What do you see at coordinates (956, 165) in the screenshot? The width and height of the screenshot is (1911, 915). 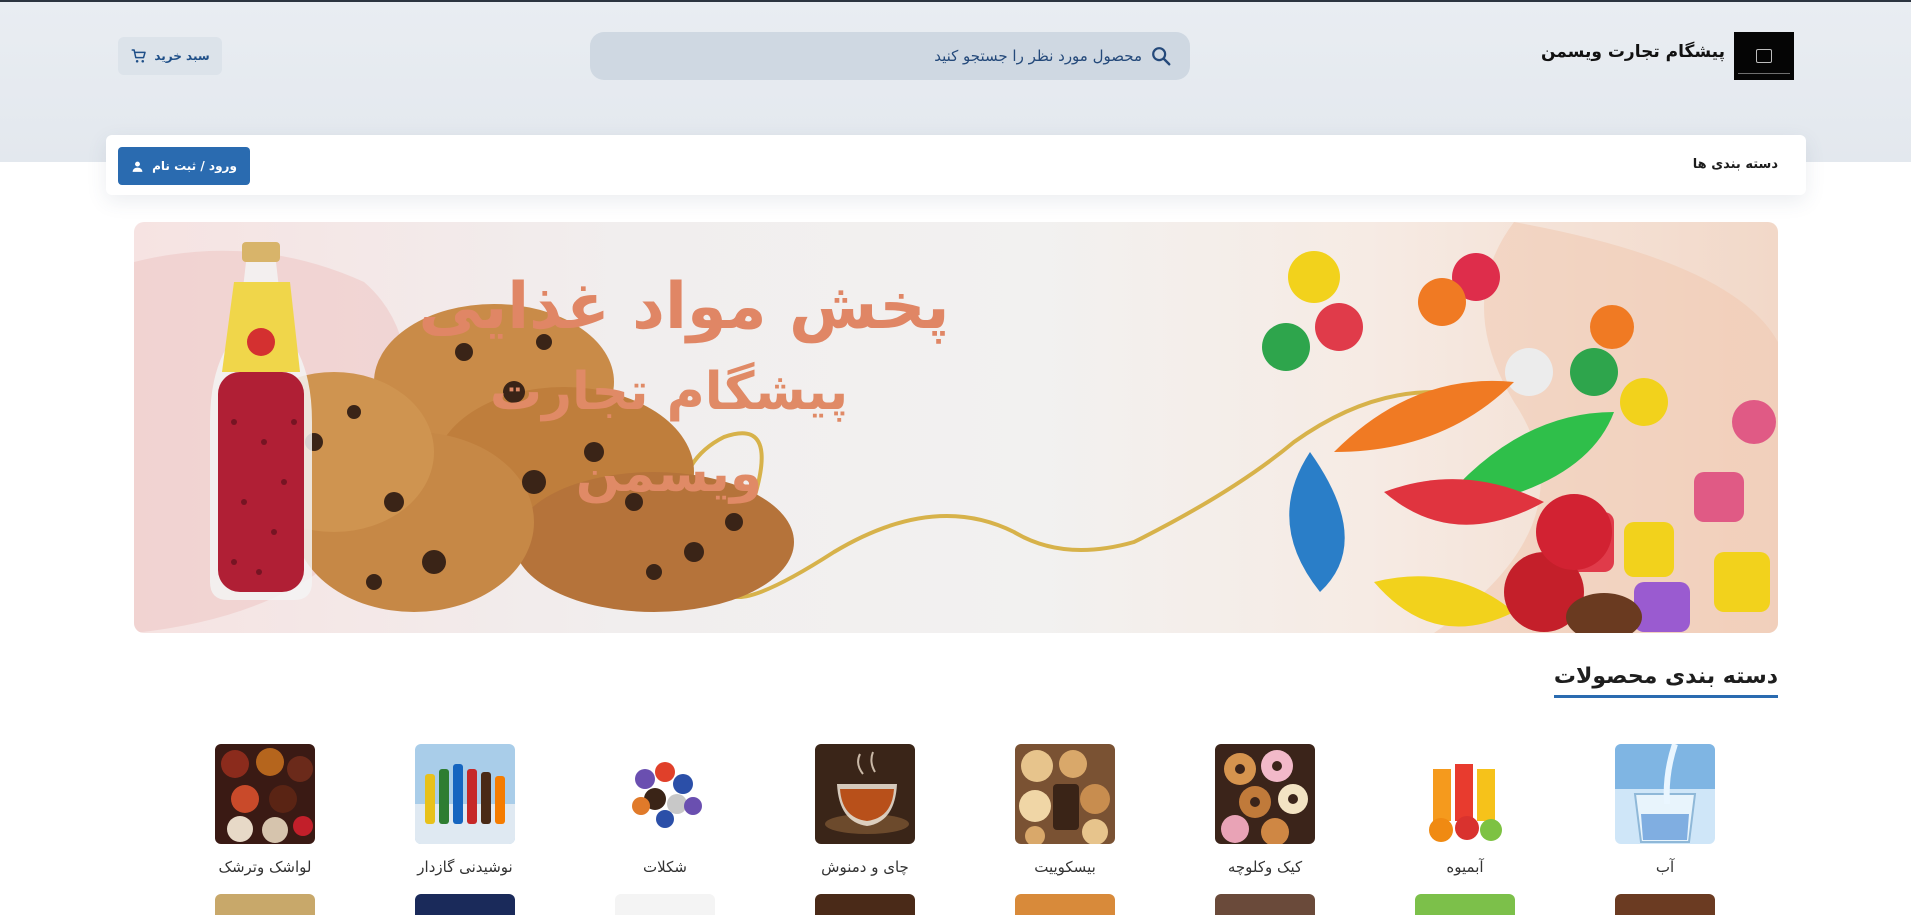 I see `navigation-bar: دسته بندی ها ورود / ثبت نام` at bounding box center [956, 165].